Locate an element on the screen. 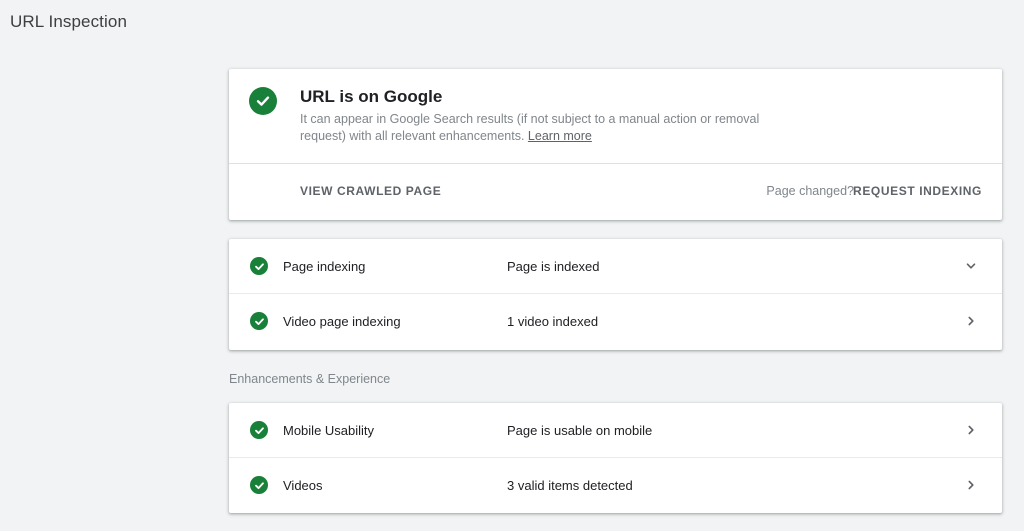 The height and width of the screenshot is (531, 1024). videos-row: Videos 3 valid items detected is located at coordinates (615, 485).